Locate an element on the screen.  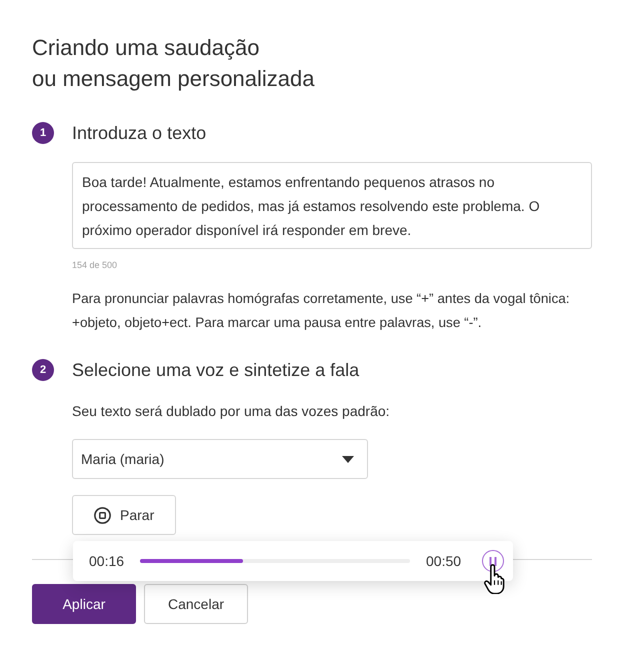
stop-button: Parar is located at coordinates (124, 515).